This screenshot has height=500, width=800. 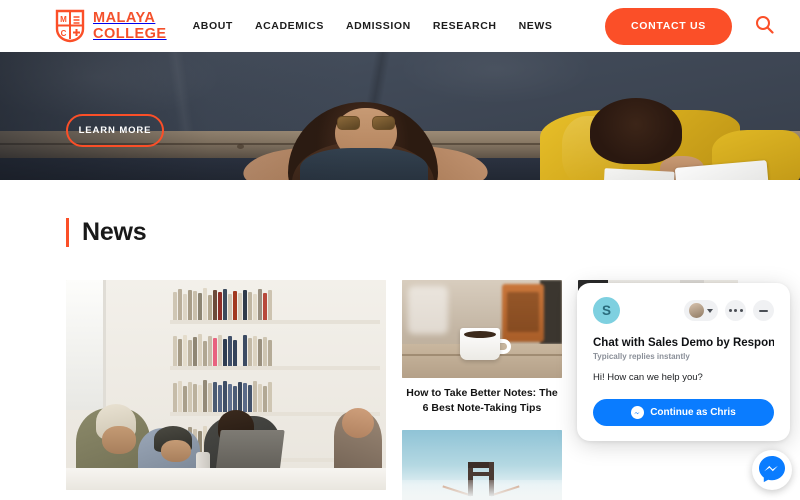 I want to click on ellipsis-icon, so click(x=735, y=310).